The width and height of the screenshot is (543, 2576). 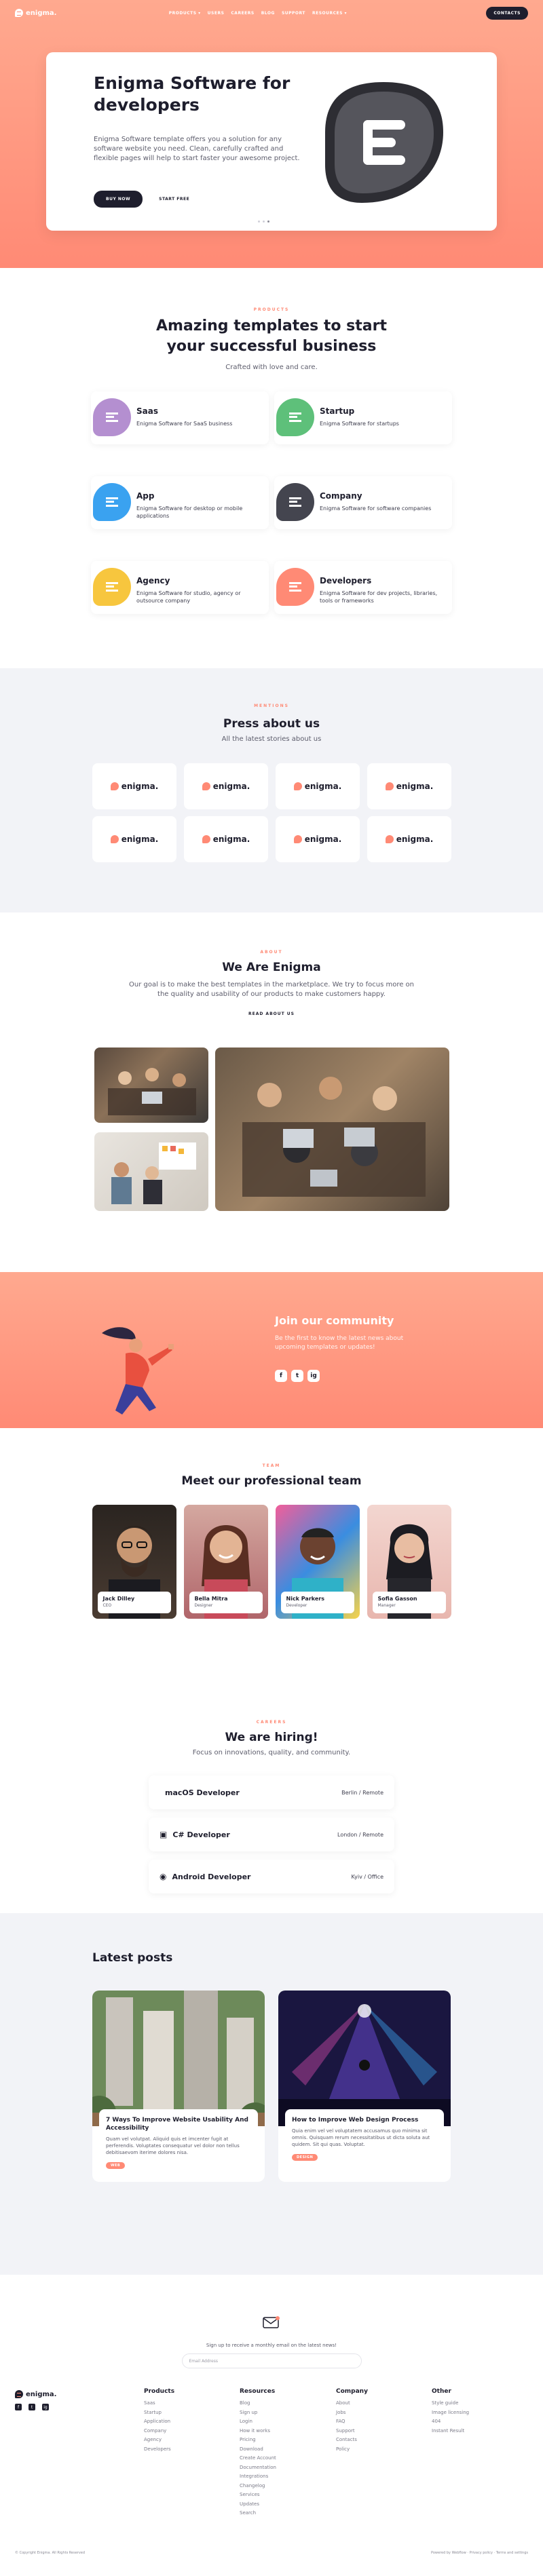 I want to click on job-item: ▣ C# Developer London / Remote, so click(x=271, y=1835).